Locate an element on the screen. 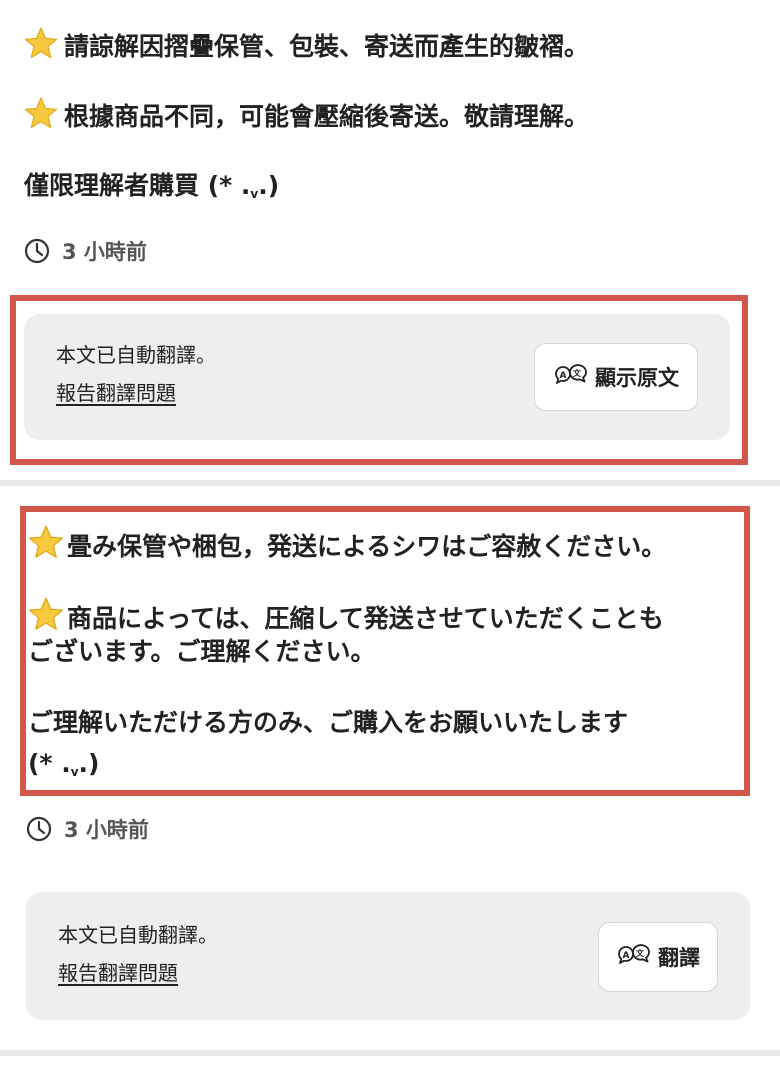 This screenshot has height=1065, width=780. translate-label: 翻譯 is located at coordinates (679, 958).